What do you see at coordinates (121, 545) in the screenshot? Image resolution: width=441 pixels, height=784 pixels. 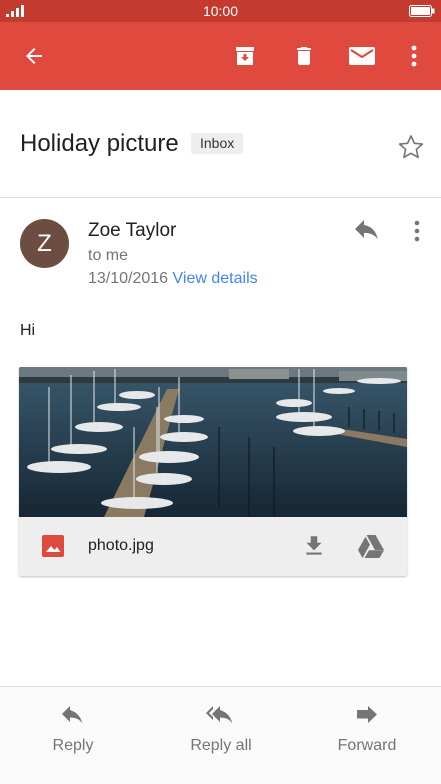 I see `attachment-filename: photo.jpg` at bounding box center [121, 545].